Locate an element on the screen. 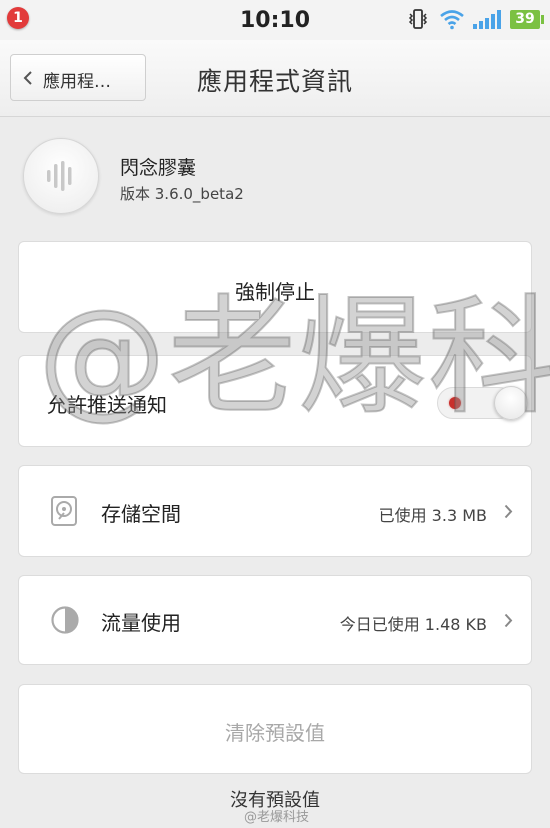  storage-label: 存儲空間 is located at coordinates (141, 514).